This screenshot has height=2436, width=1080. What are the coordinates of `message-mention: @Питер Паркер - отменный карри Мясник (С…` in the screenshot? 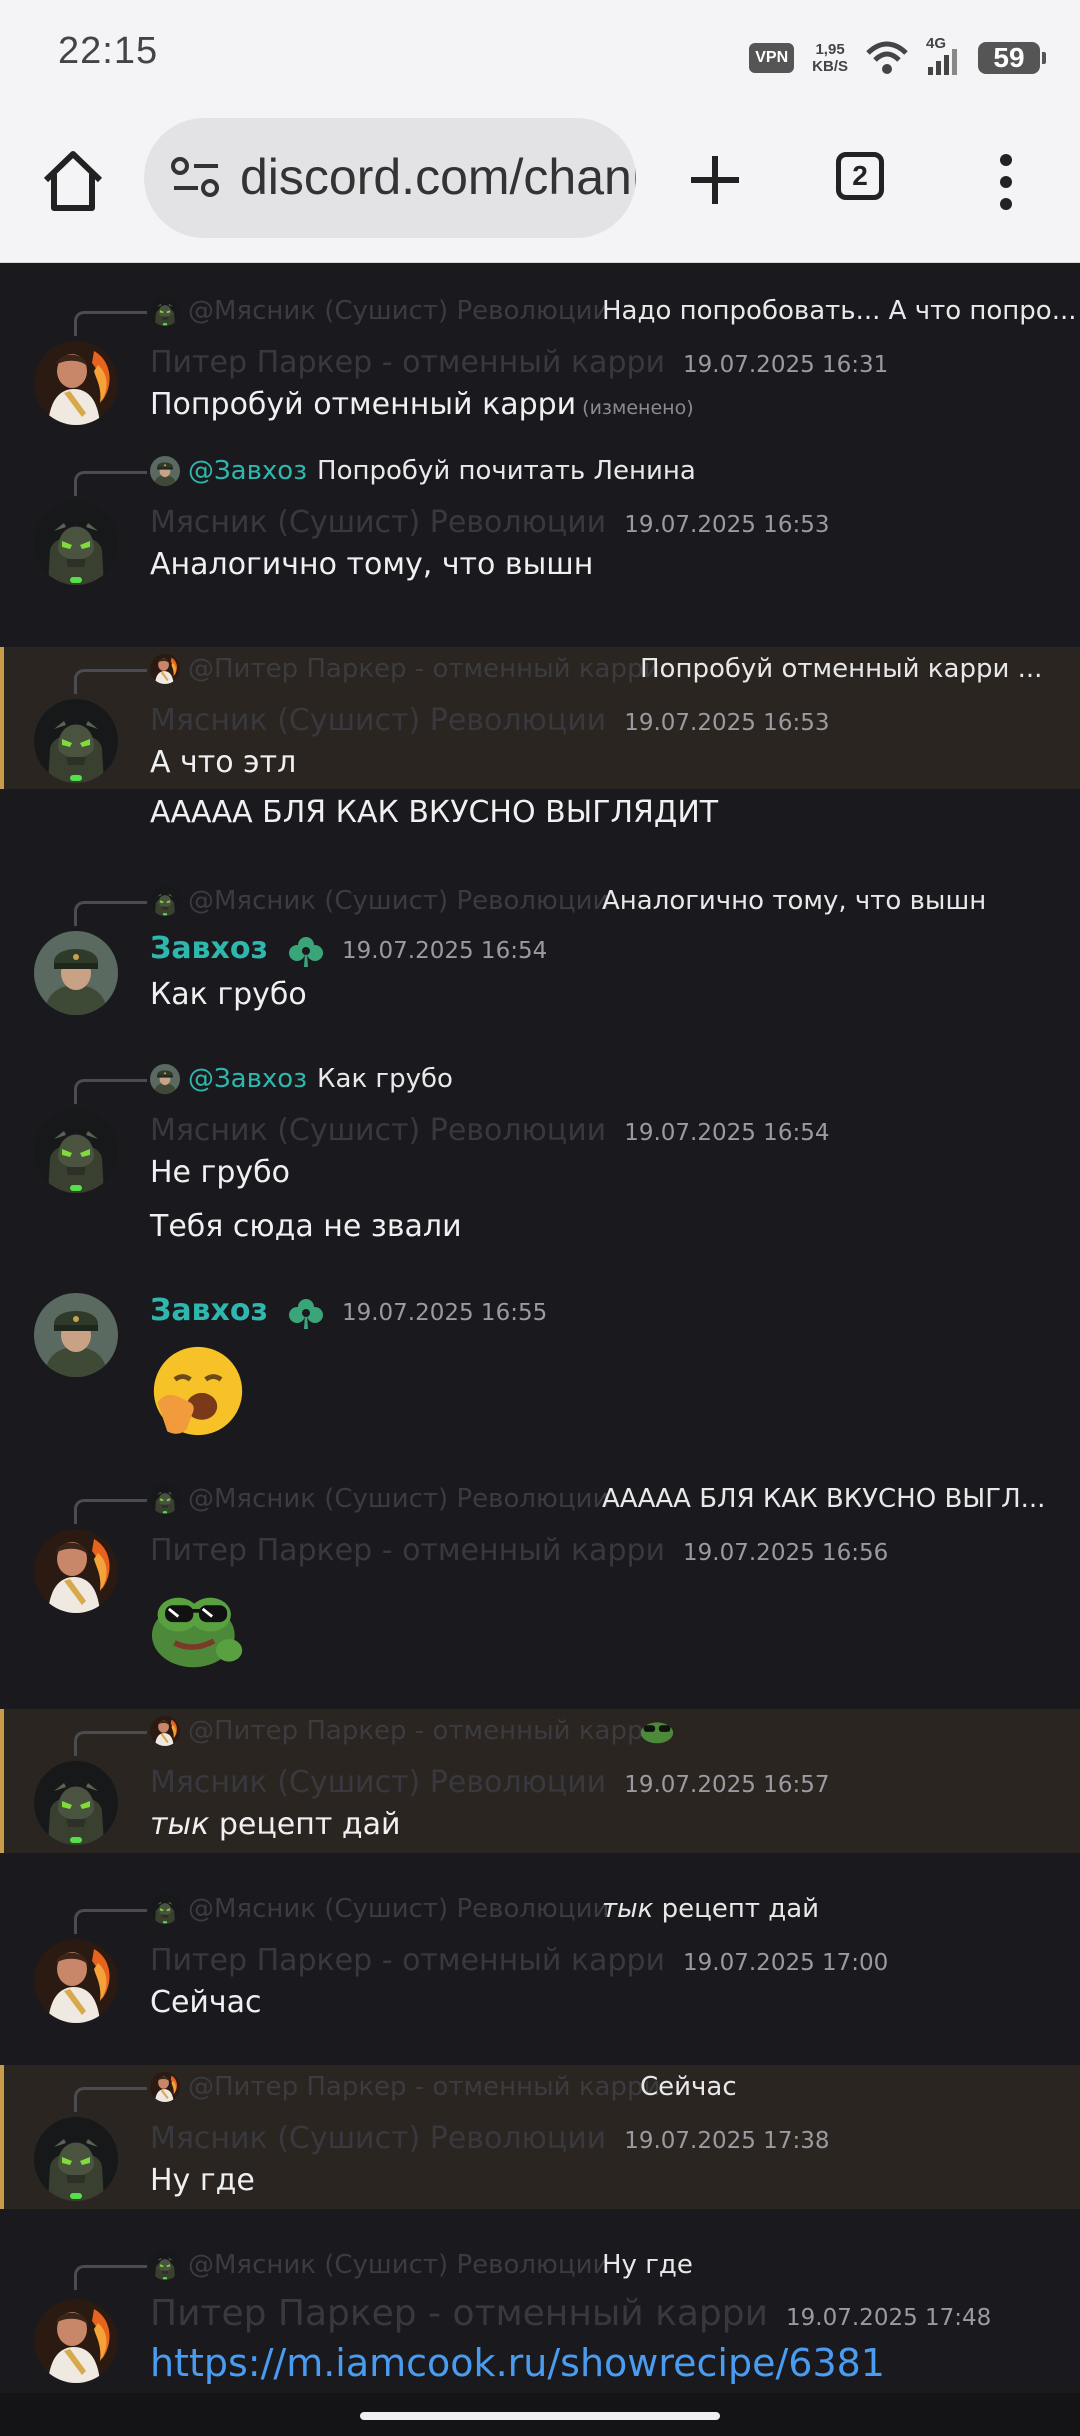 It's located at (540, 1781).